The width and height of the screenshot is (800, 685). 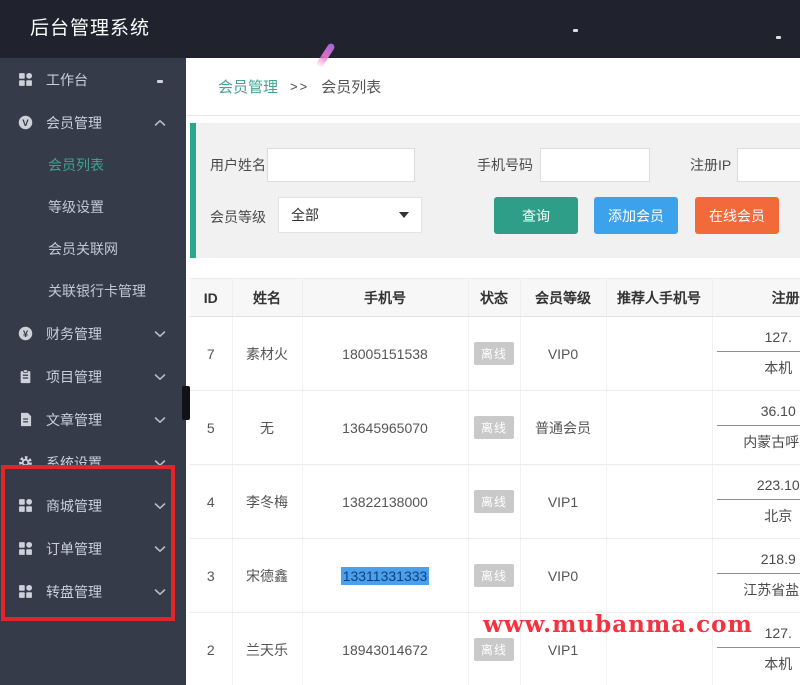 I want to click on cell-name: 兰天乐, so click(x=267, y=648).